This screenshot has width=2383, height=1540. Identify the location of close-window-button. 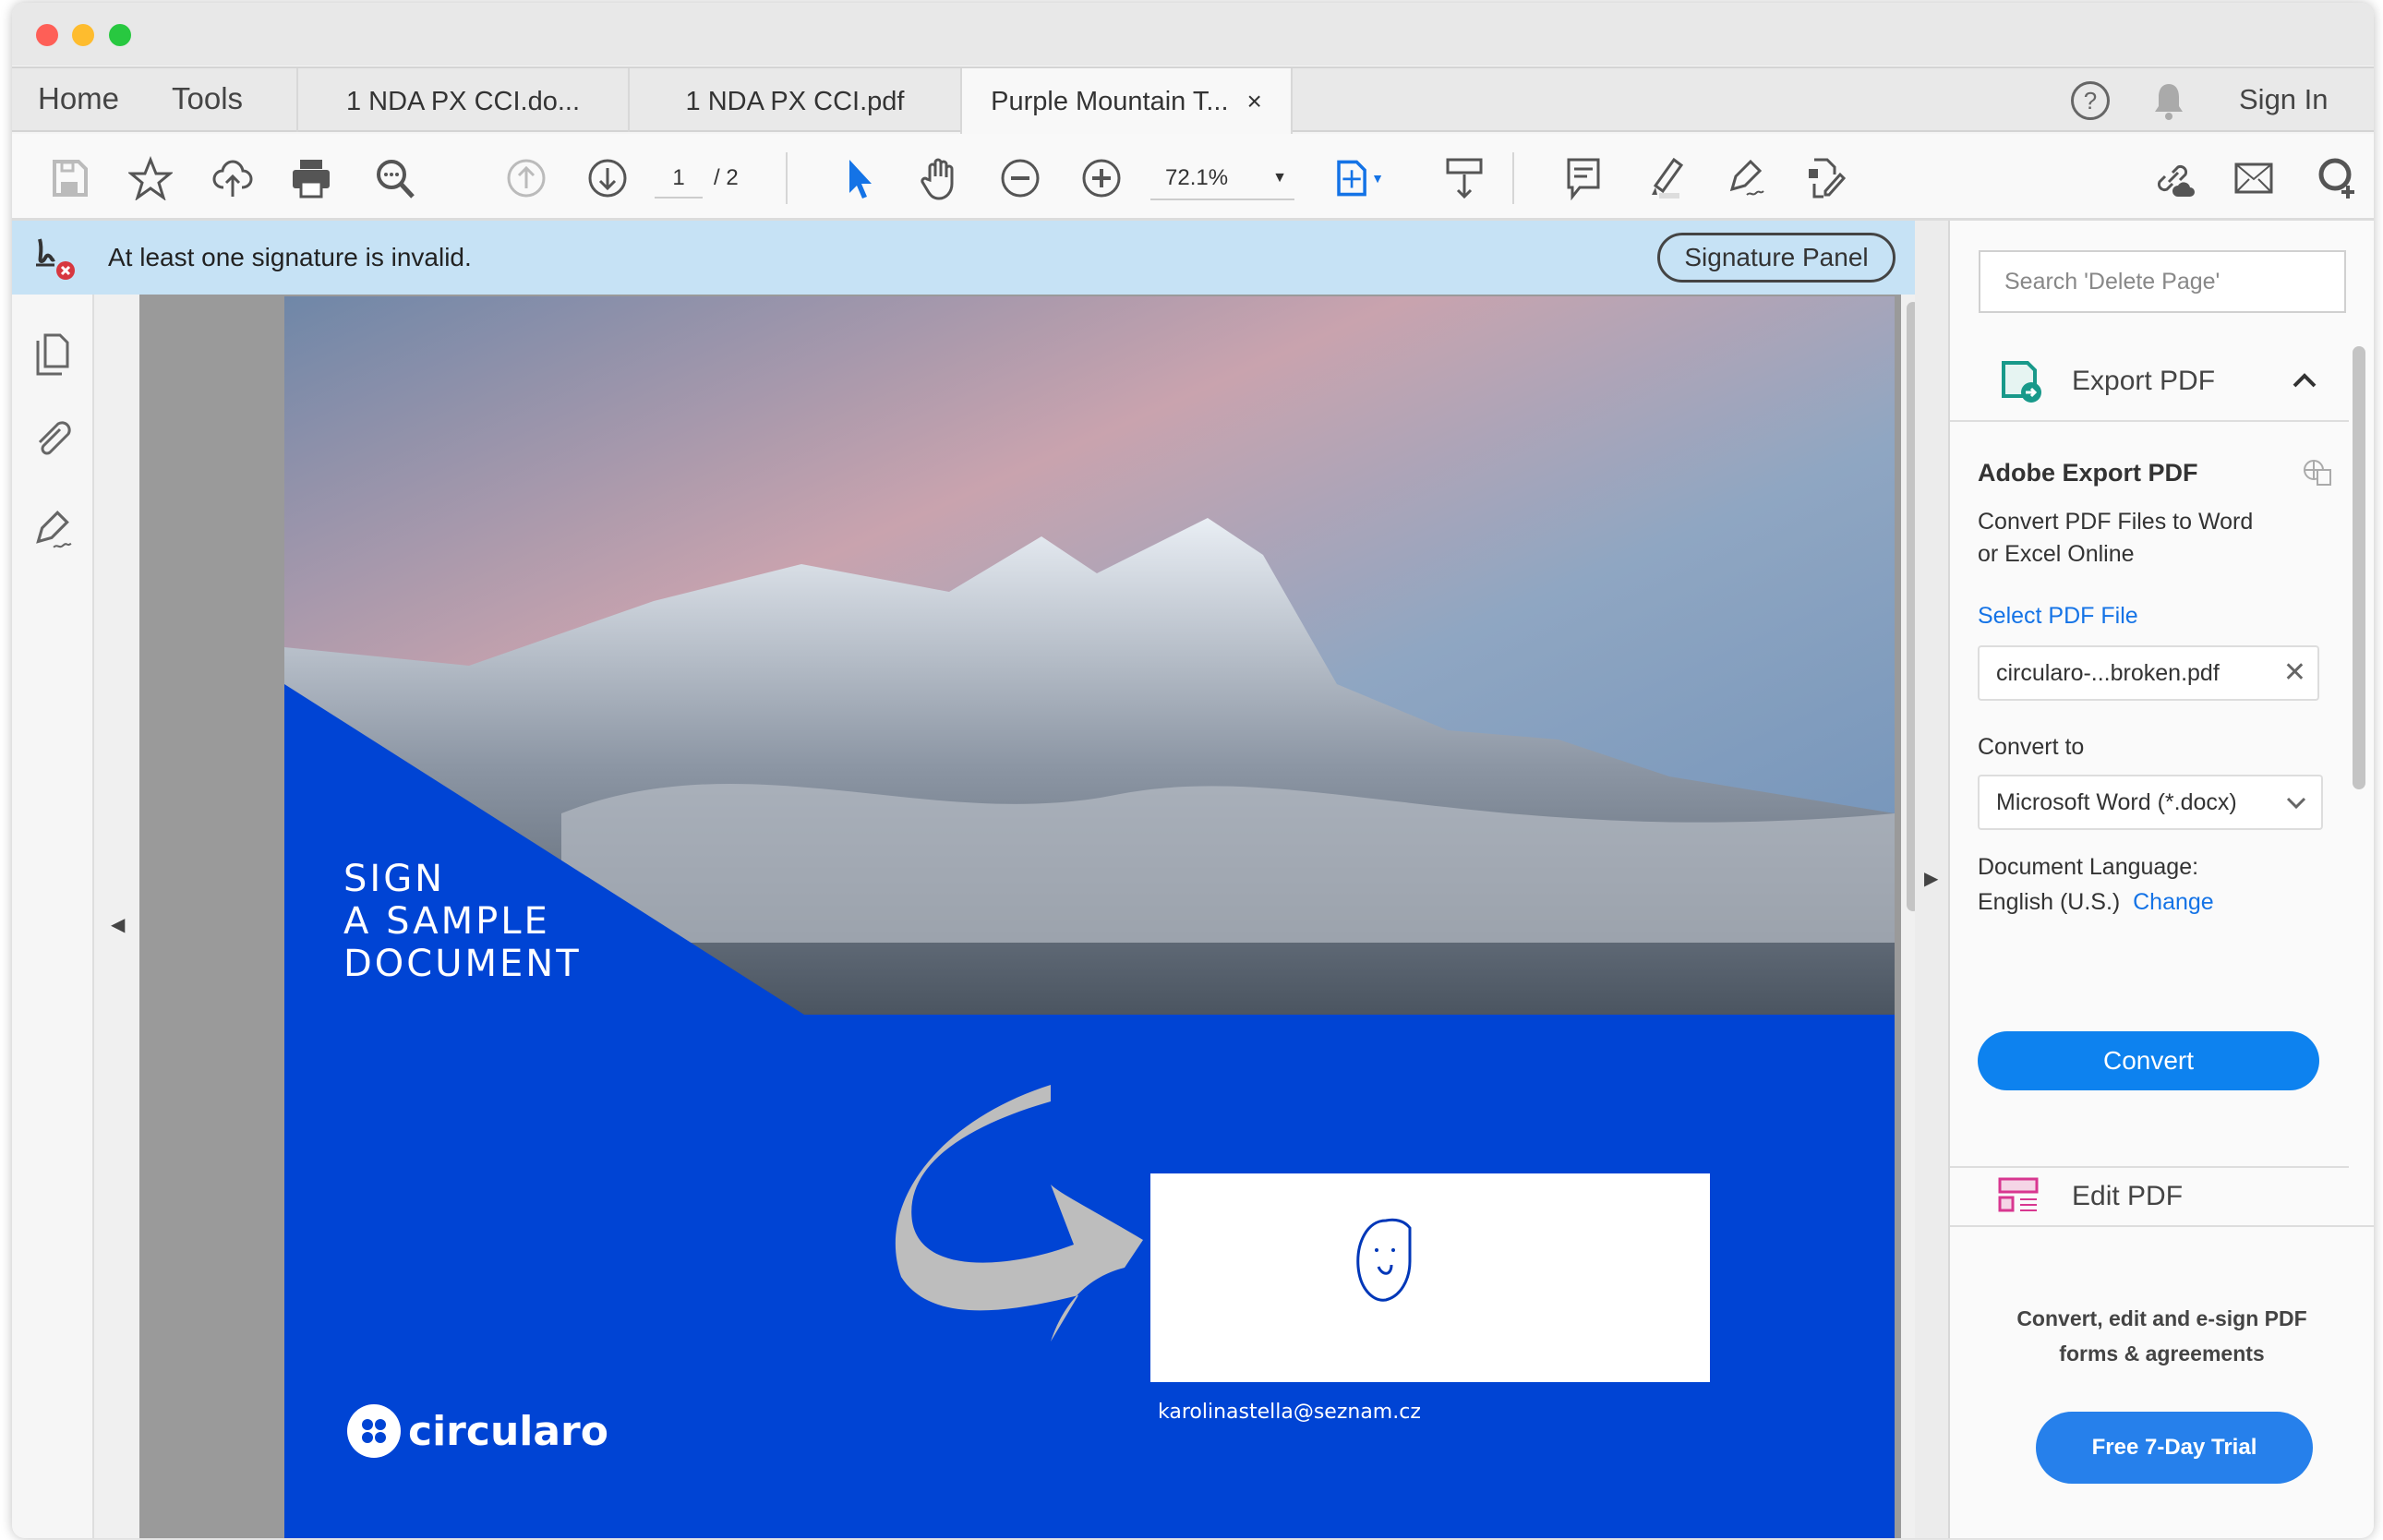
(47, 35).